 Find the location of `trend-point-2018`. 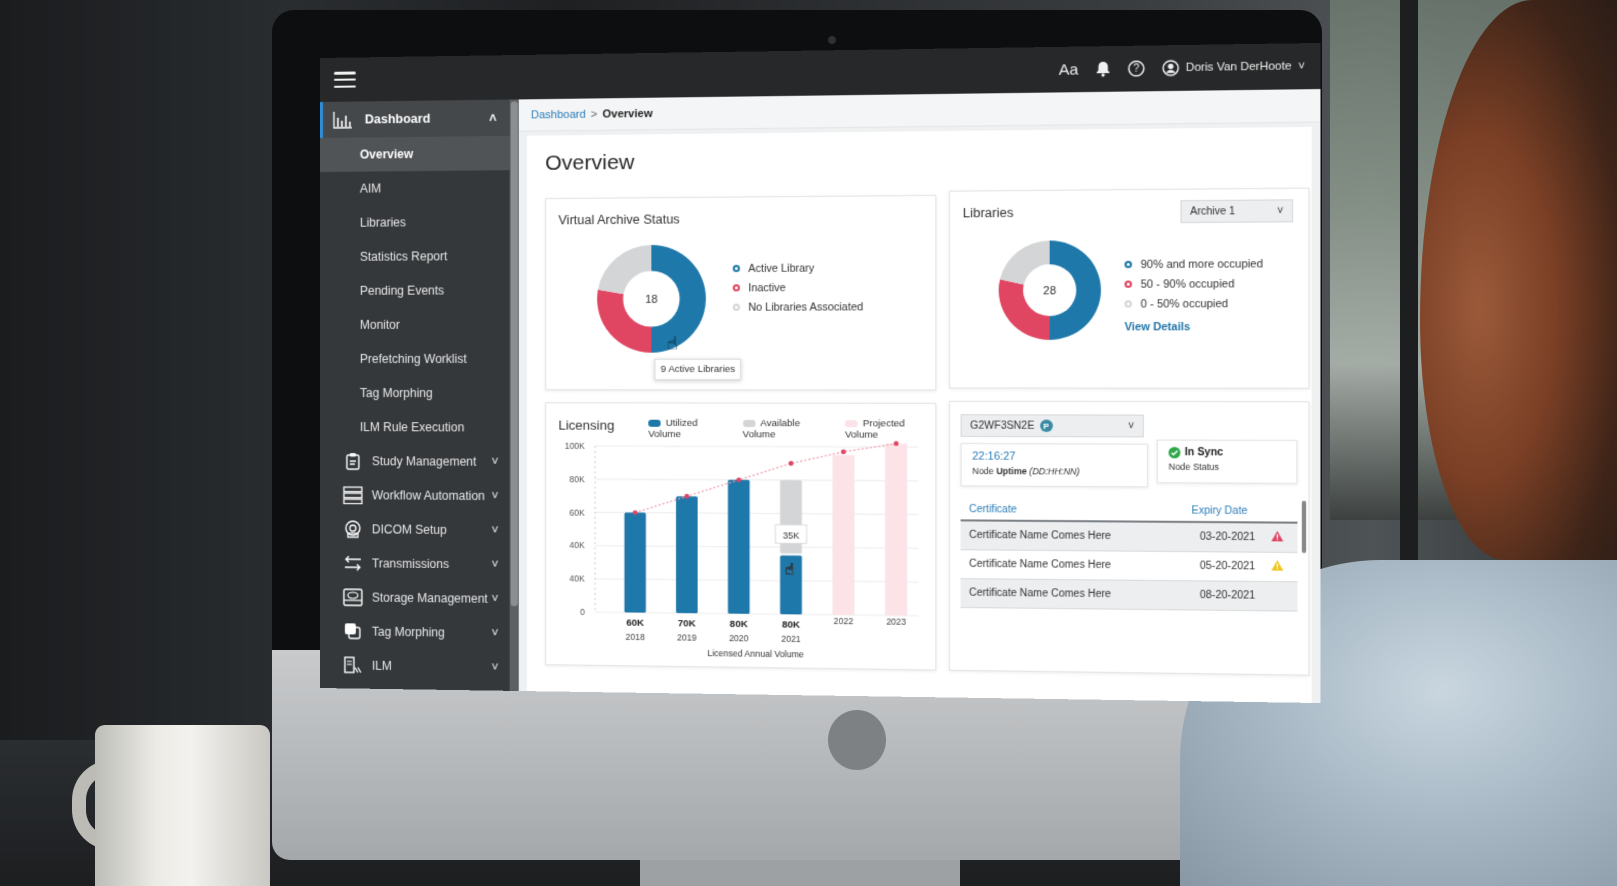

trend-point-2018 is located at coordinates (635, 513).